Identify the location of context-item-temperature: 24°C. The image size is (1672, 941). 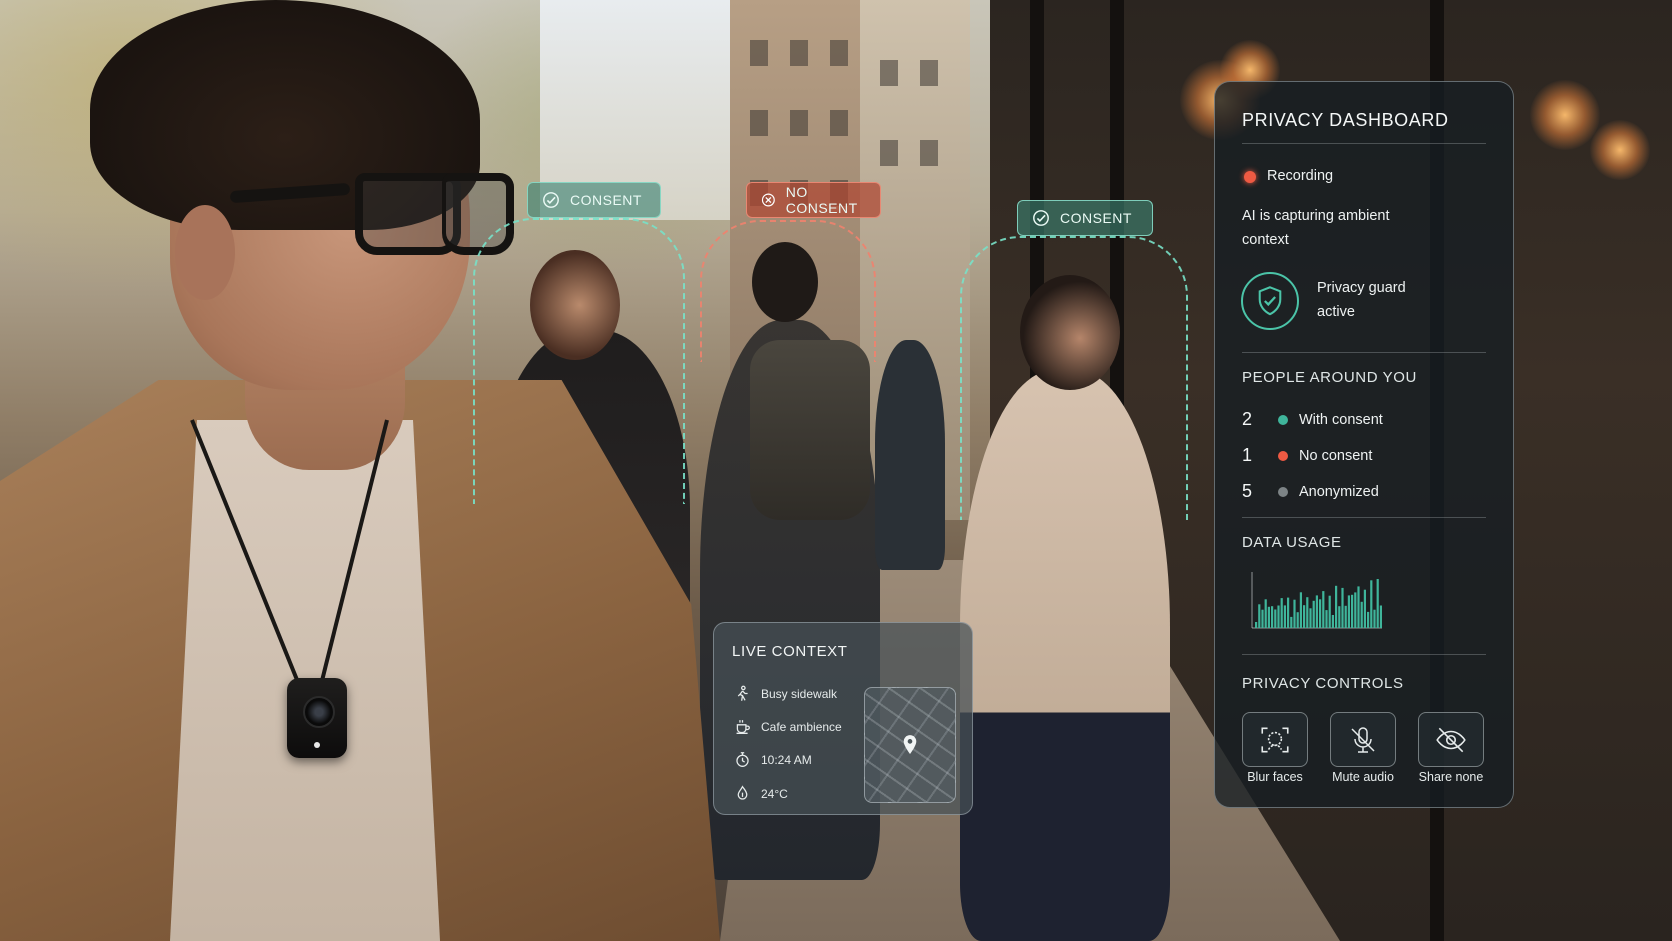
(761, 793).